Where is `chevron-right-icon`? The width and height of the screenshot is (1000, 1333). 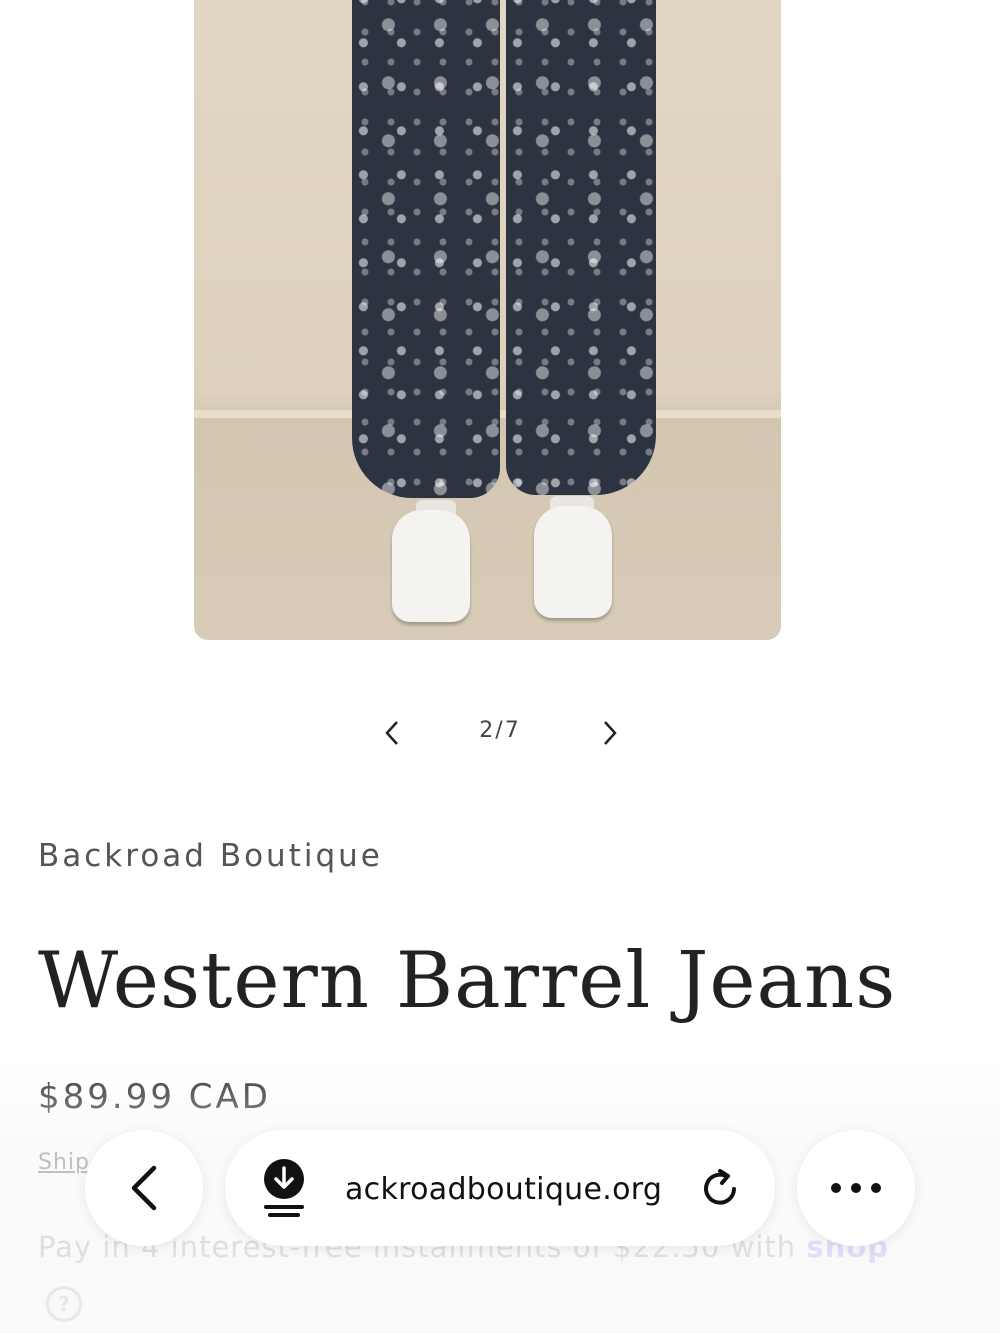 chevron-right-icon is located at coordinates (610, 733).